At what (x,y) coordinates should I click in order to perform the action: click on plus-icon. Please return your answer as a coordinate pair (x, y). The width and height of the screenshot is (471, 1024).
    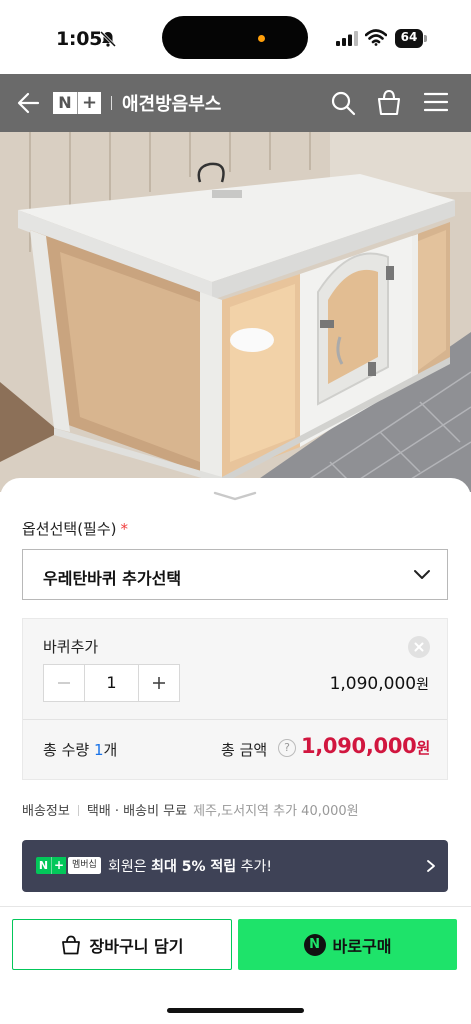
    Looking at the image, I should click on (159, 683).